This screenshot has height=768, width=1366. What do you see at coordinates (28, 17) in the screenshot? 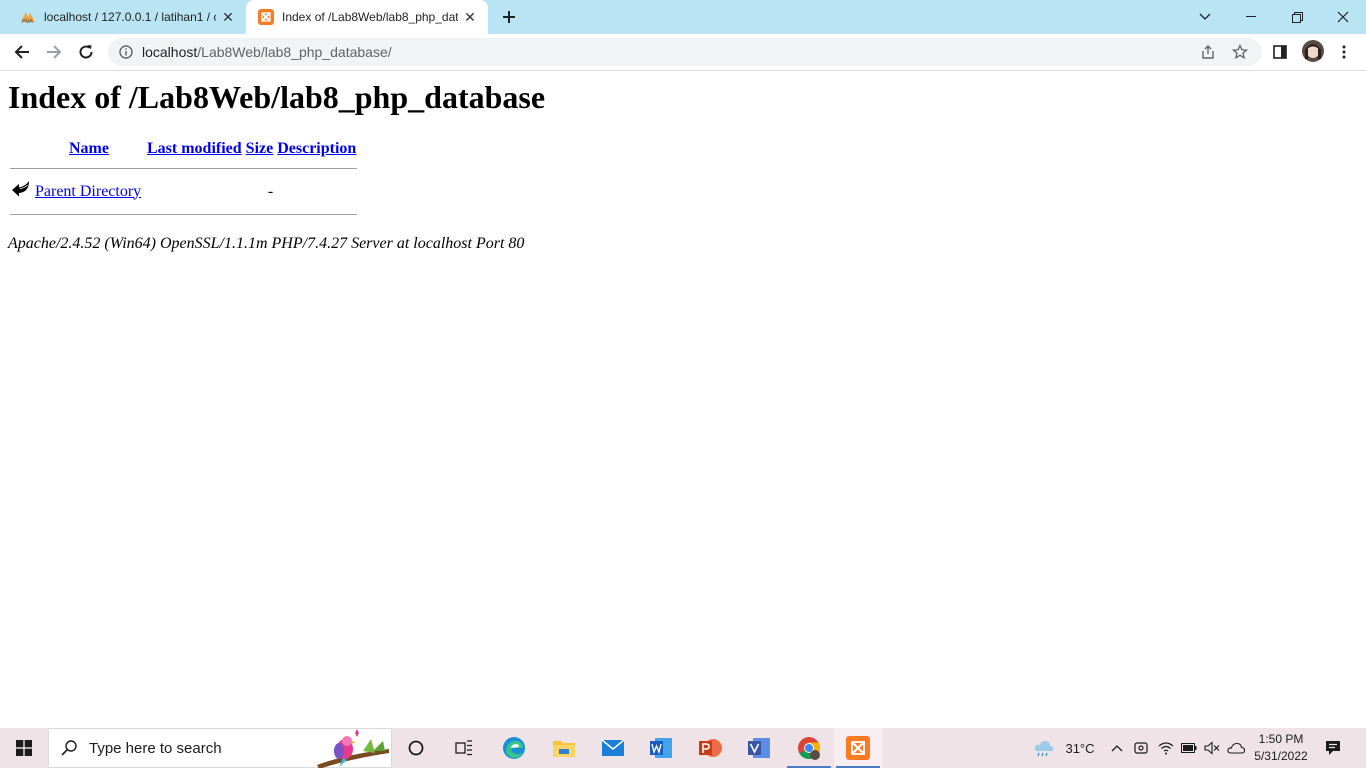
I see `phpmyadmin-icon: PMA` at bounding box center [28, 17].